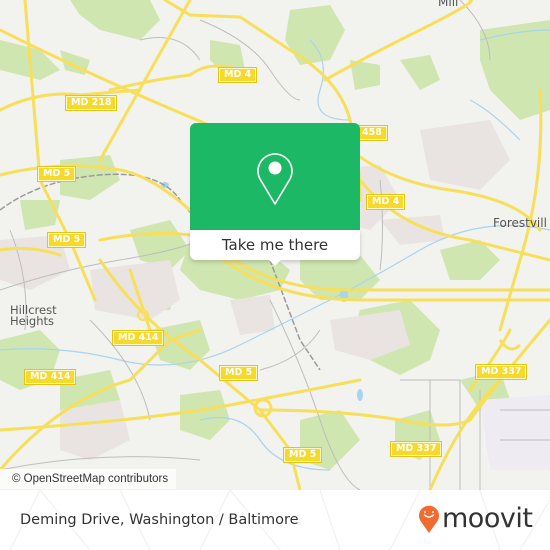 The image size is (550, 550). I want to click on location-popup: Take me there, so click(275, 194).